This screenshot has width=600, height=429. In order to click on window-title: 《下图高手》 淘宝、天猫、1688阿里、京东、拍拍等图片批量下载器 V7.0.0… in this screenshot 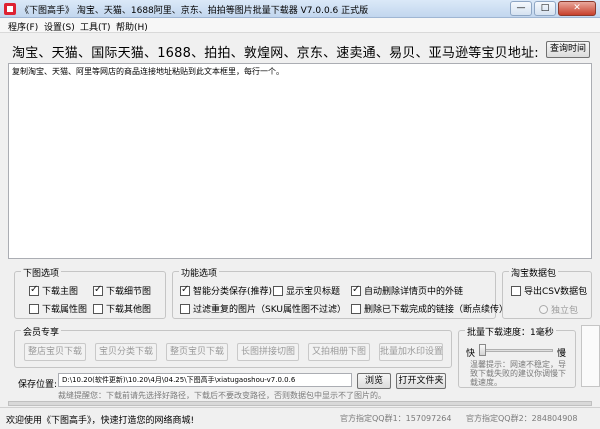, I will do `click(194, 11)`.